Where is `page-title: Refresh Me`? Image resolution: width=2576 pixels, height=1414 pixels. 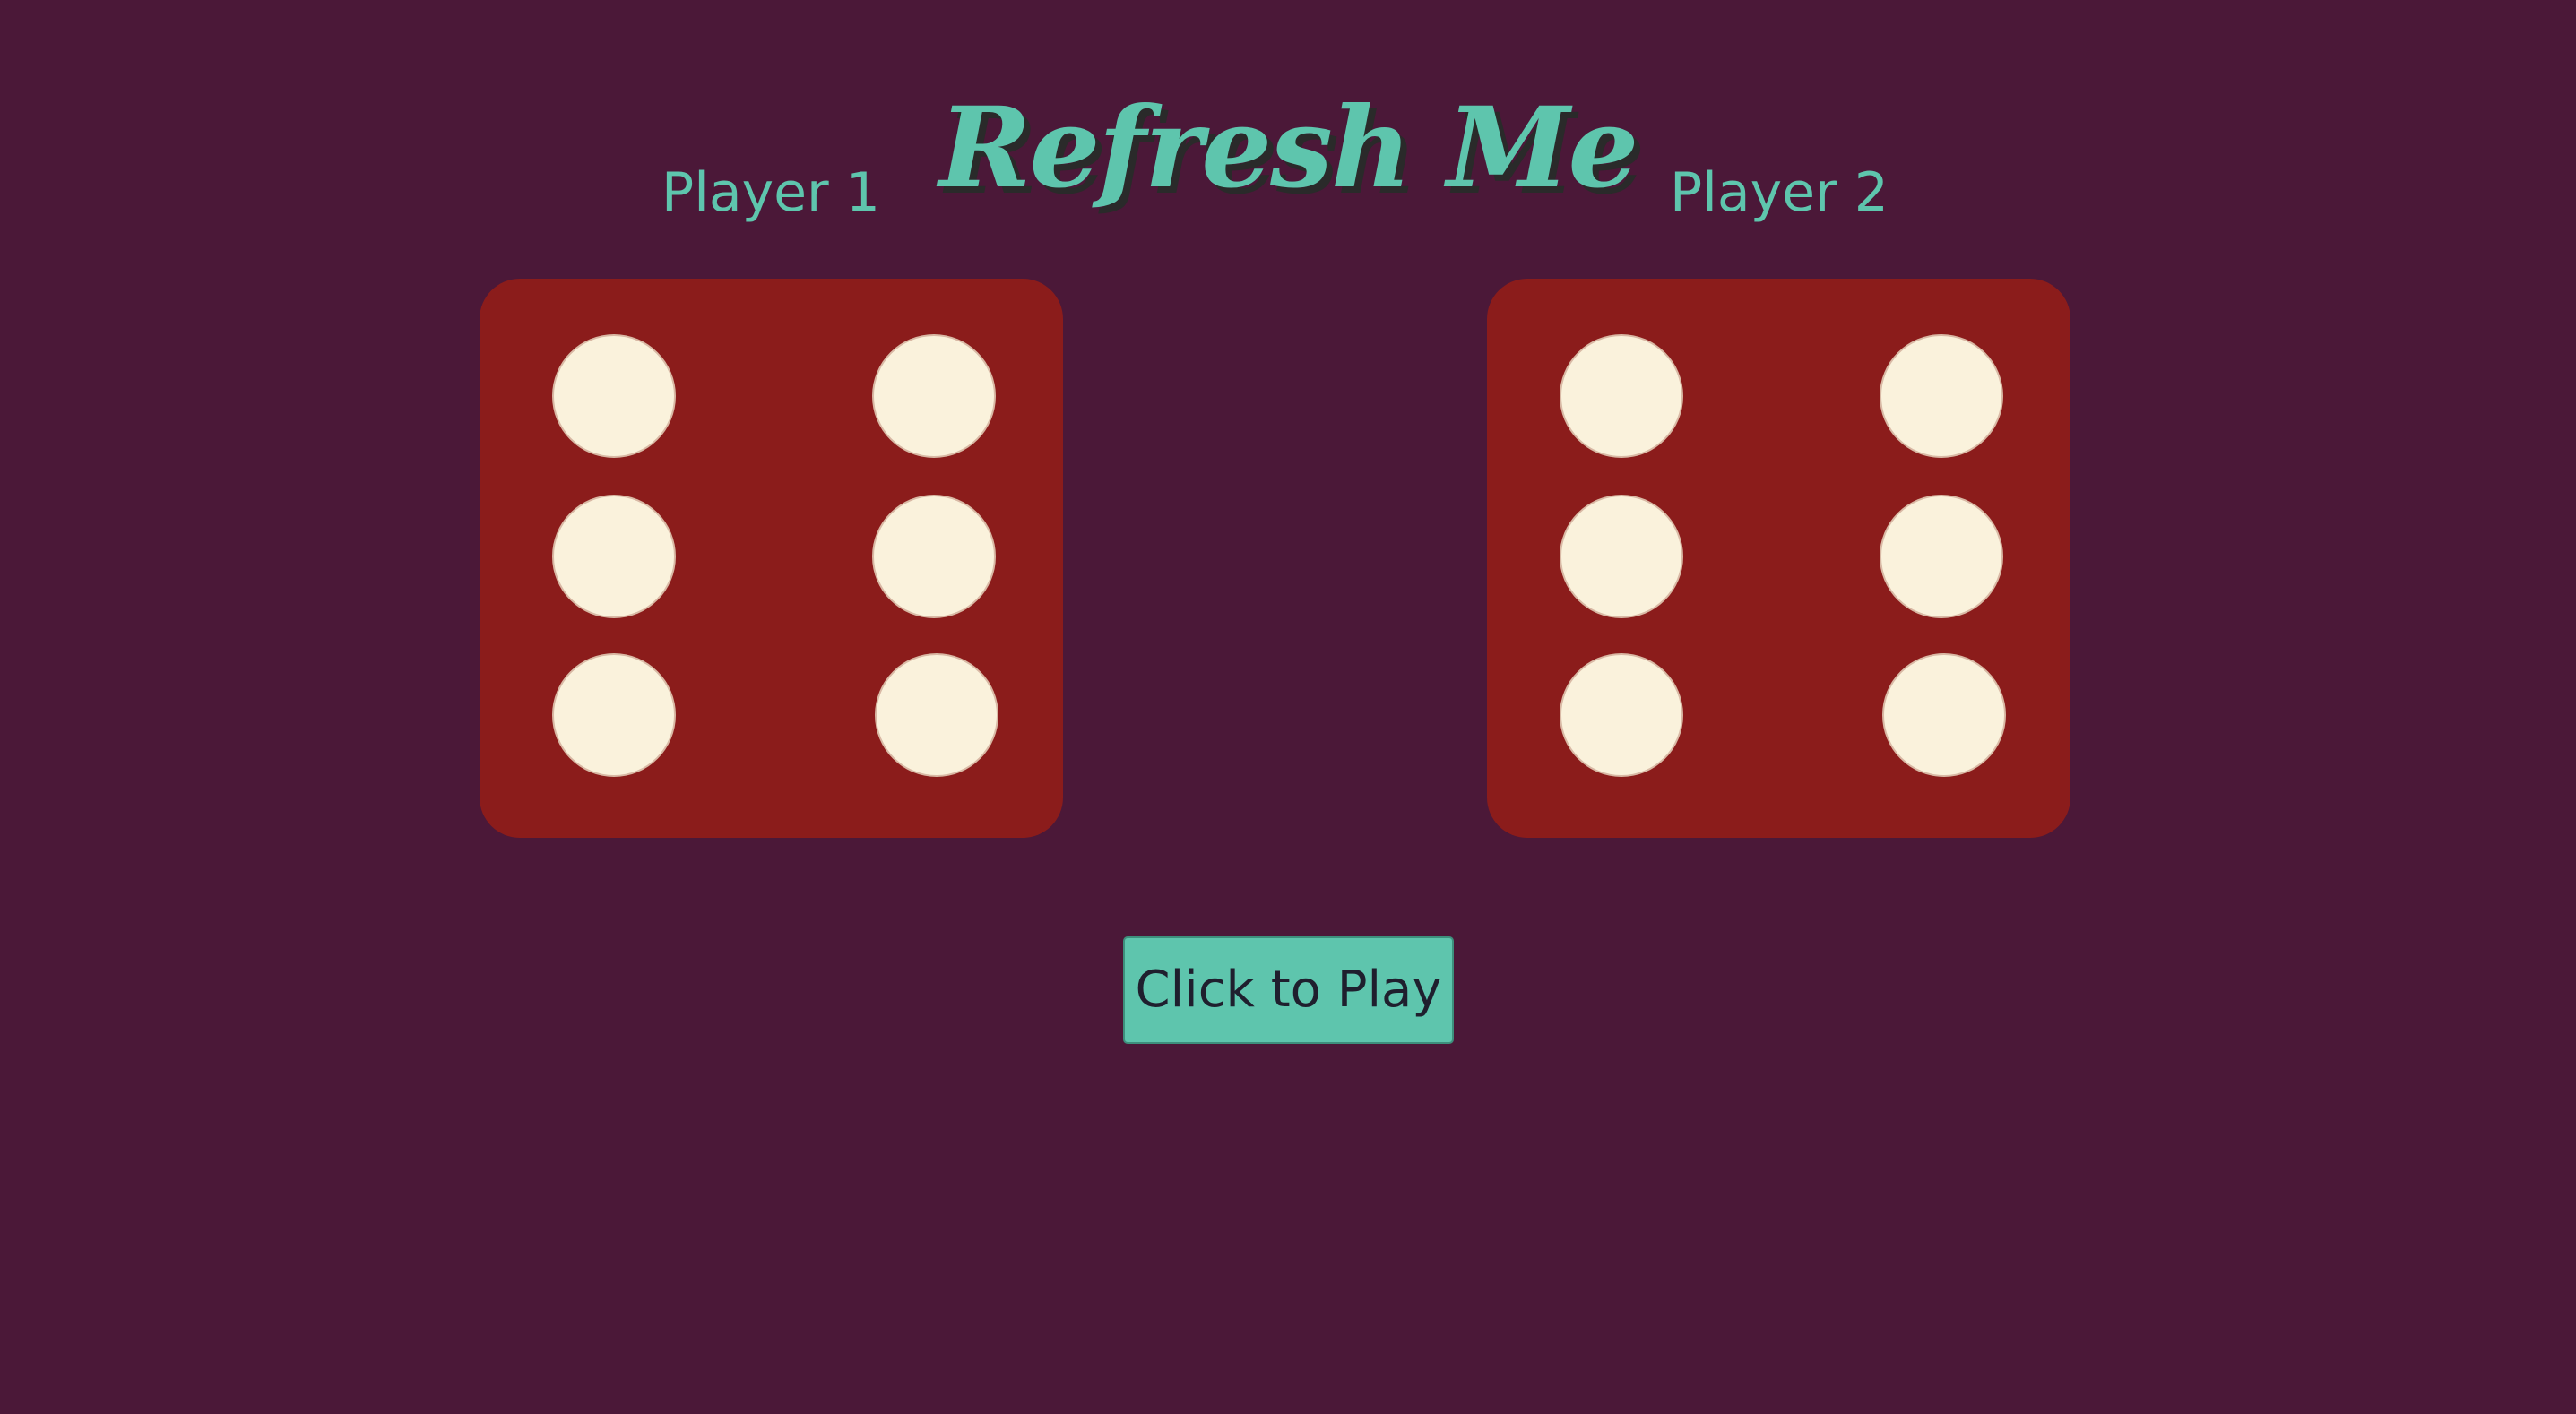 page-title: Refresh Me is located at coordinates (1288, 148).